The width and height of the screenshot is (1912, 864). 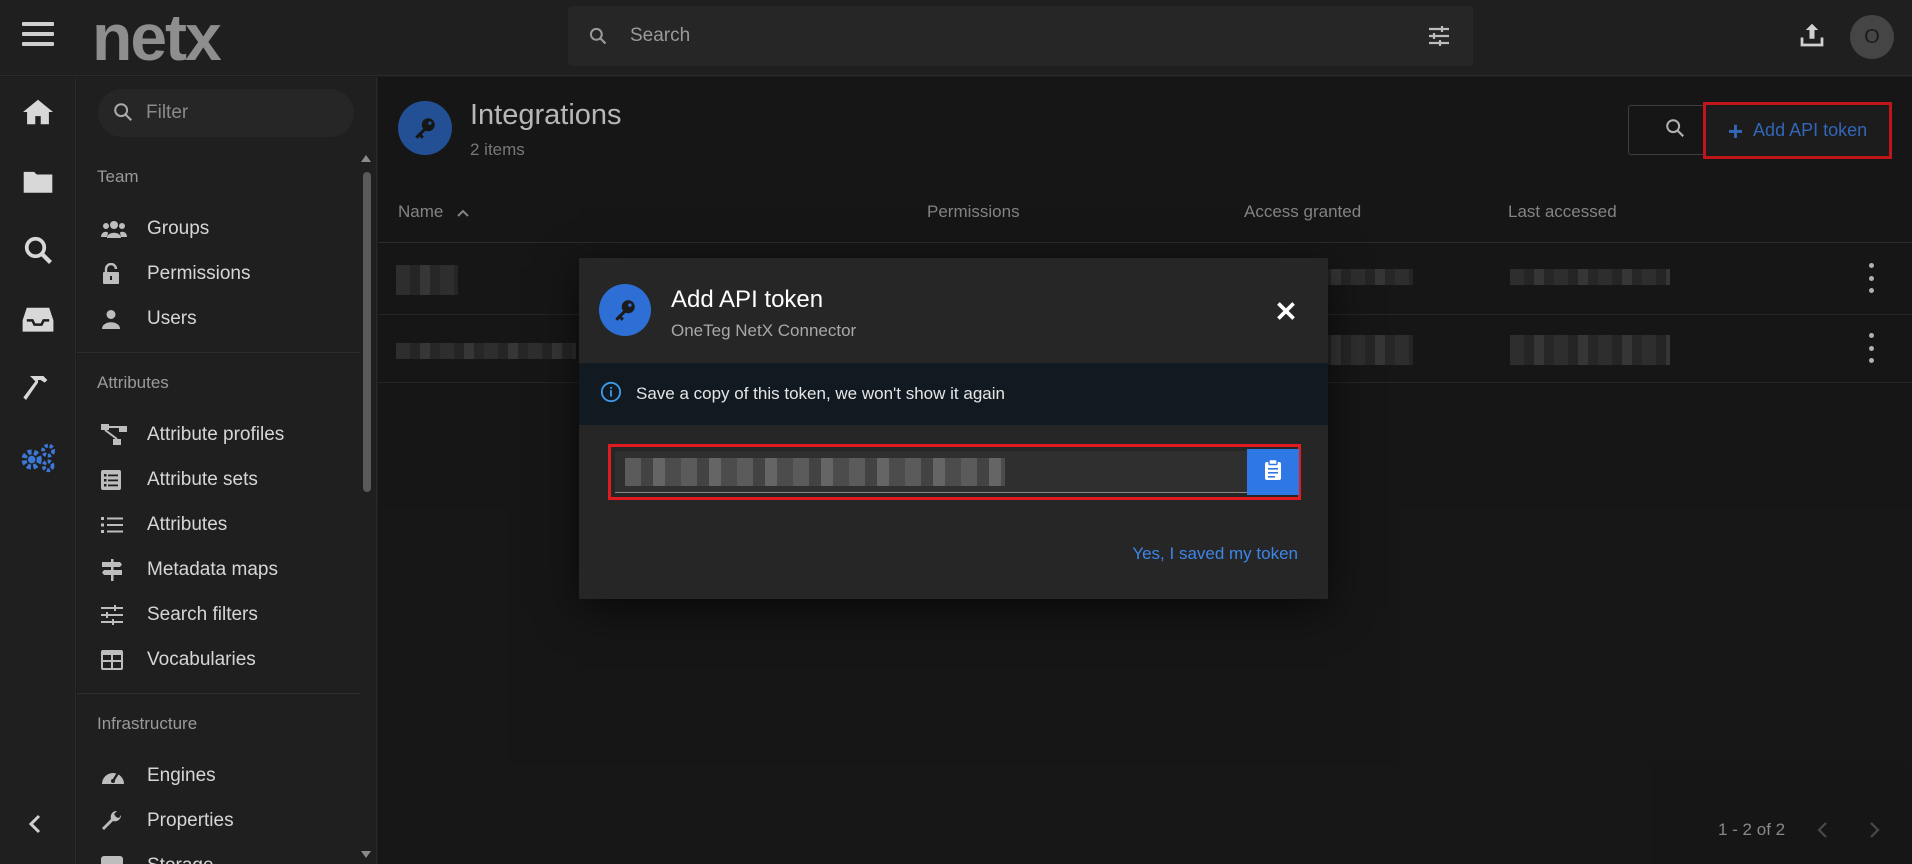 What do you see at coordinates (815, 472) in the screenshot?
I see `redacted-token-value` at bounding box center [815, 472].